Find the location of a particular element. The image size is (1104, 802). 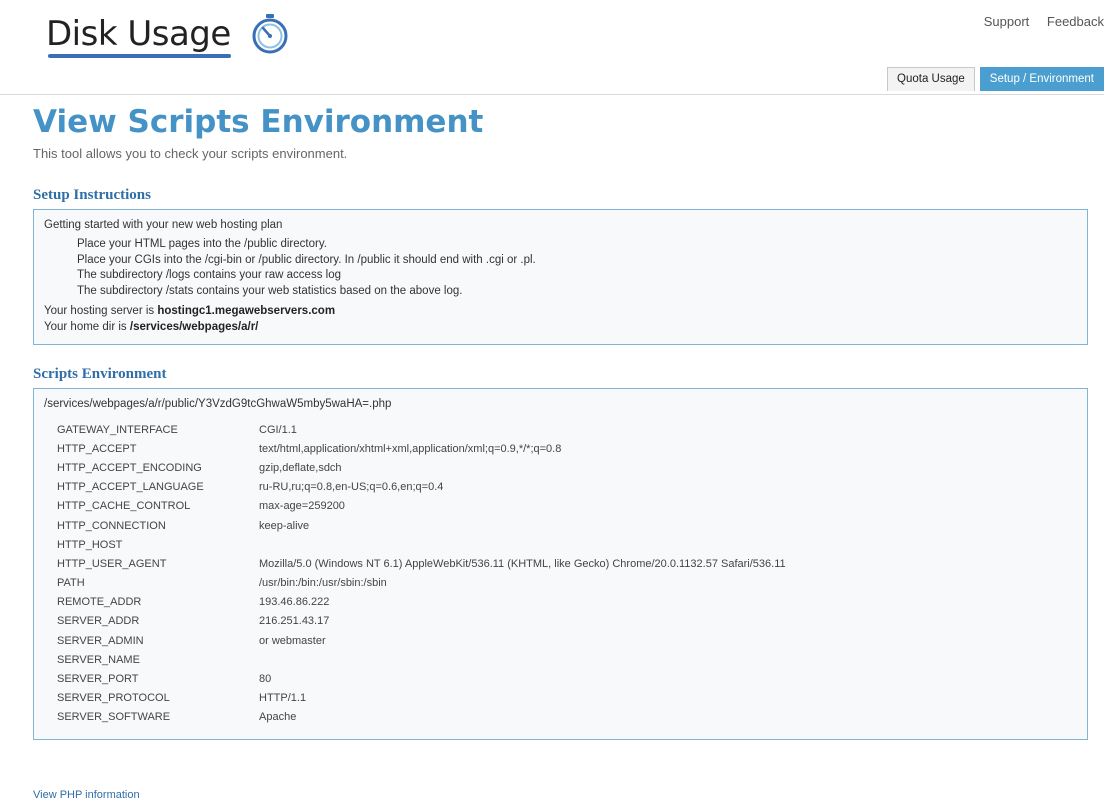

tab-bar: Quota Usage Setup / Environment is located at coordinates (993, 79).